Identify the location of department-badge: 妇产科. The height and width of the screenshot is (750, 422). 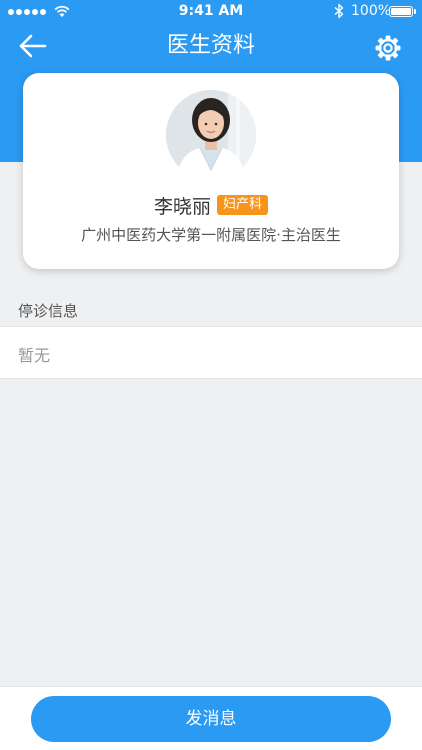
(243, 205).